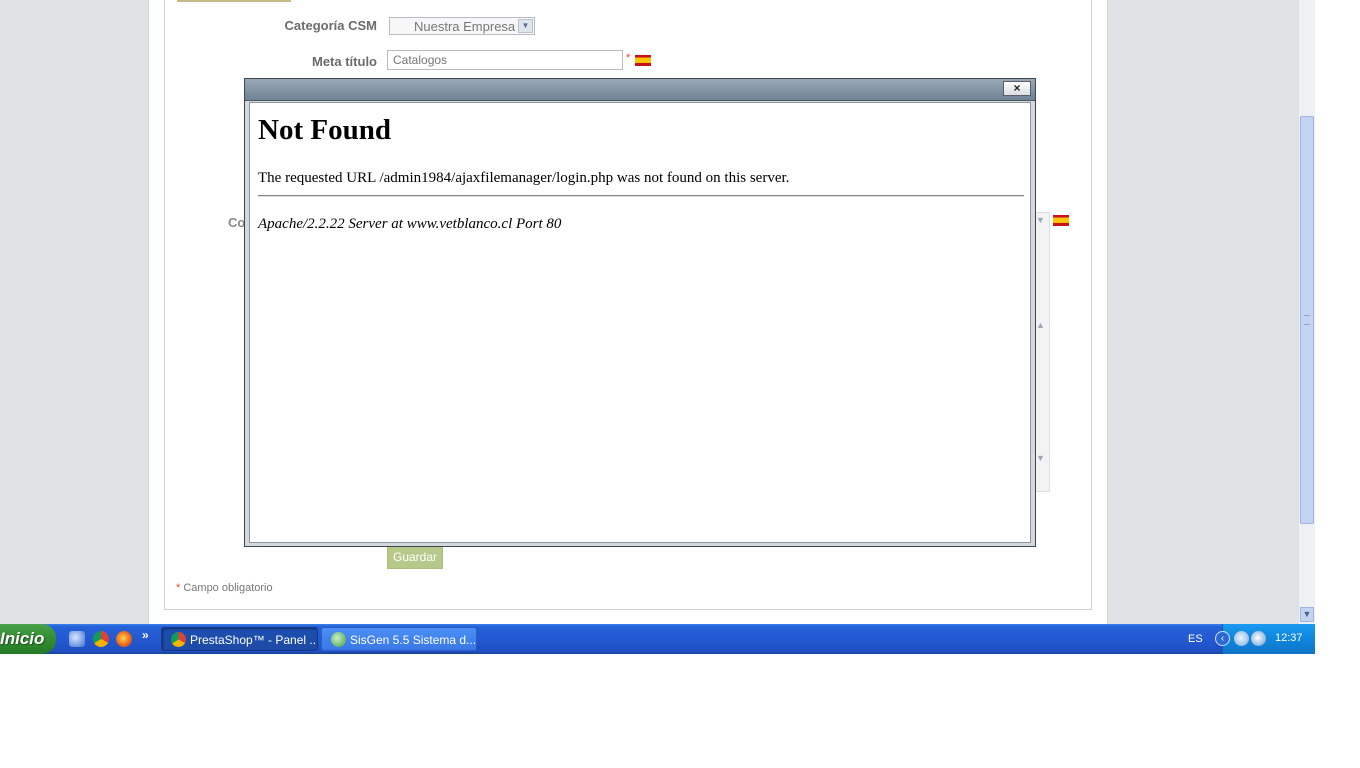 This screenshot has width=1360, height=768. I want to click on browser-scrollbar: ▼, so click(1306, 312).